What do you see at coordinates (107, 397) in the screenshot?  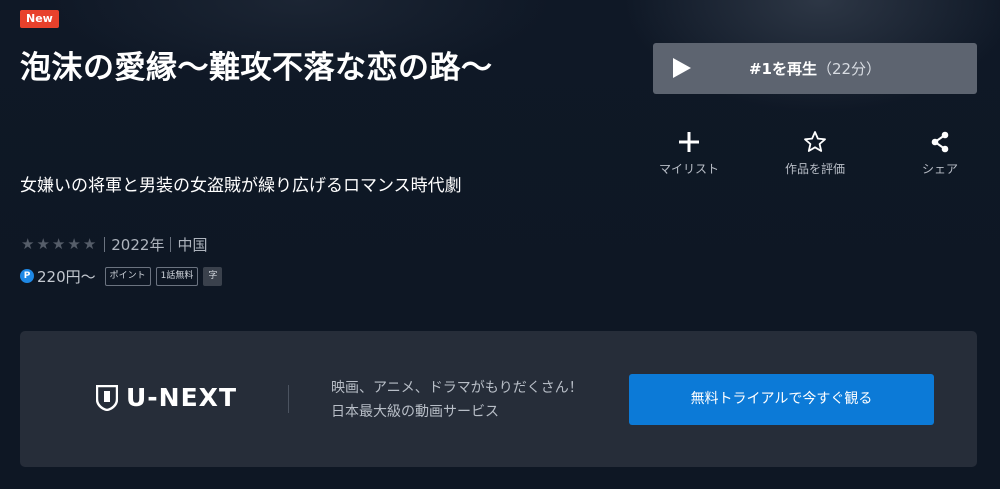 I see `unext-shield-icon` at bounding box center [107, 397].